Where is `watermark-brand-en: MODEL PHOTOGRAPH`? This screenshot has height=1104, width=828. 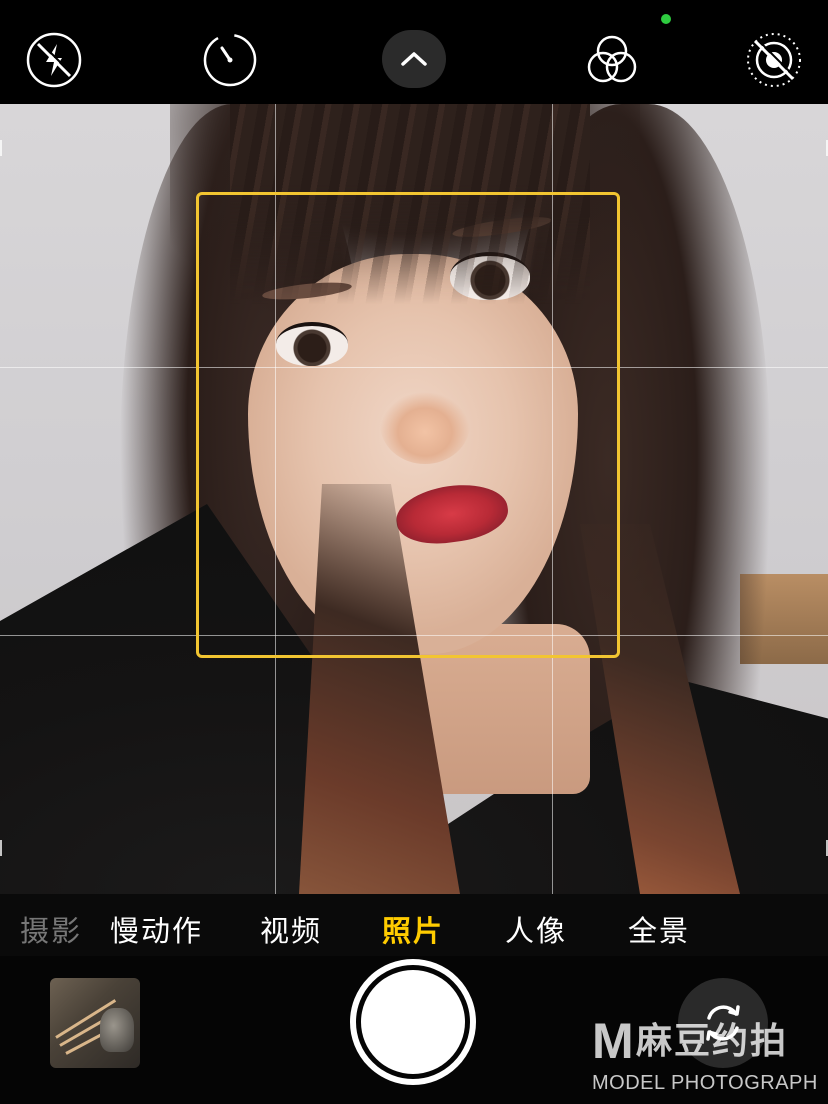
watermark-brand-en: MODEL PHOTOGRAPH is located at coordinates (705, 1083).